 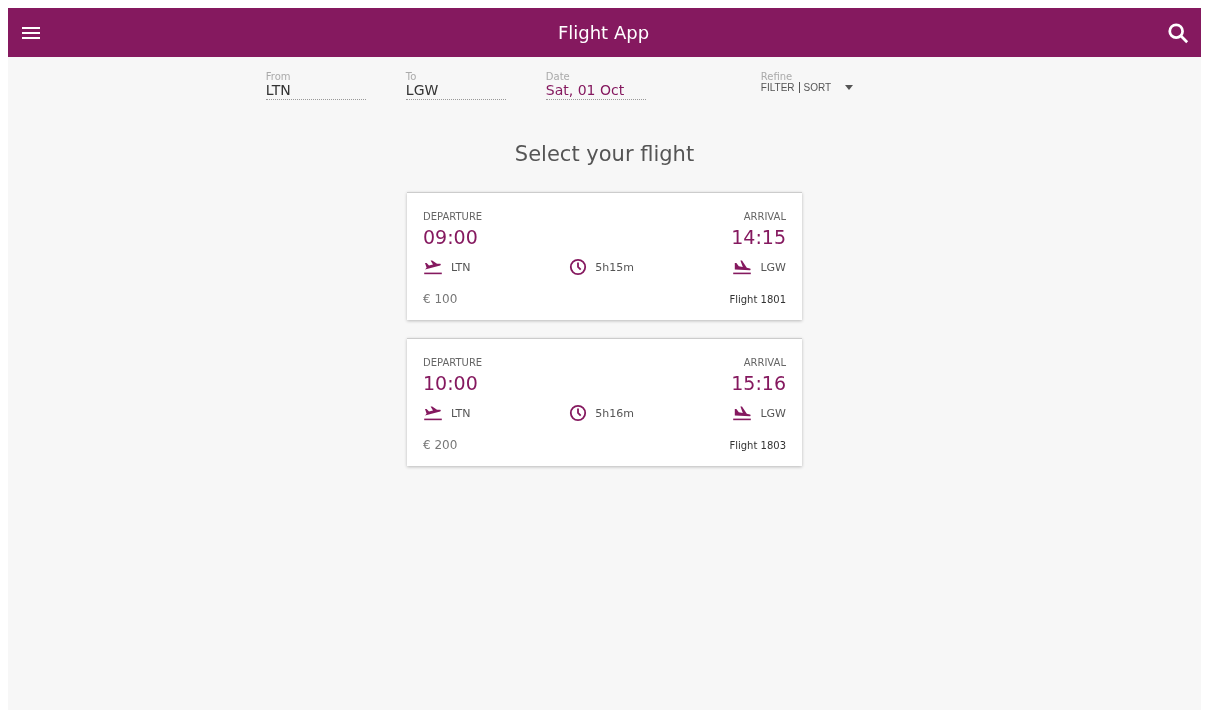 I want to click on flight-price: € 200, so click(x=440, y=445).